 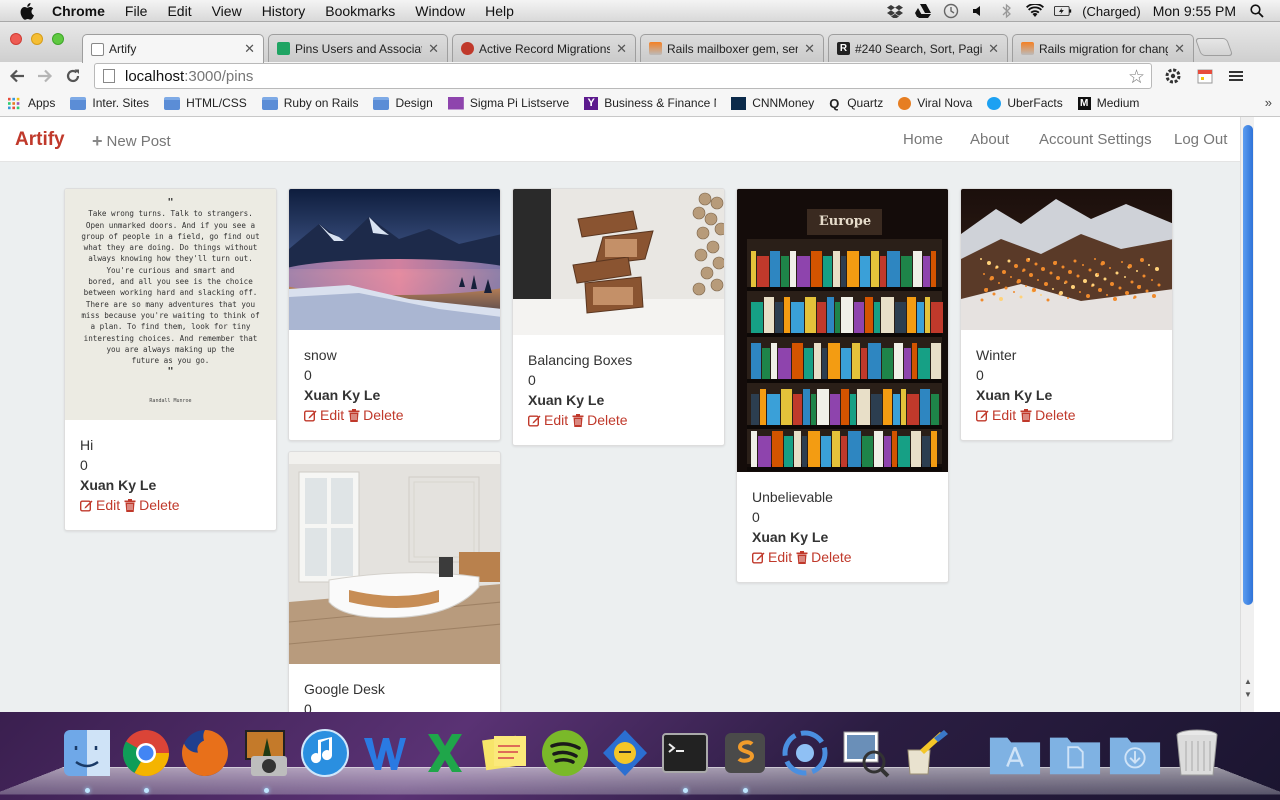 What do you see at coordinates (1200, 139) in the screenshot?
I see `nav-log-out-link: Log Out` at bounding box center [1200, 139].